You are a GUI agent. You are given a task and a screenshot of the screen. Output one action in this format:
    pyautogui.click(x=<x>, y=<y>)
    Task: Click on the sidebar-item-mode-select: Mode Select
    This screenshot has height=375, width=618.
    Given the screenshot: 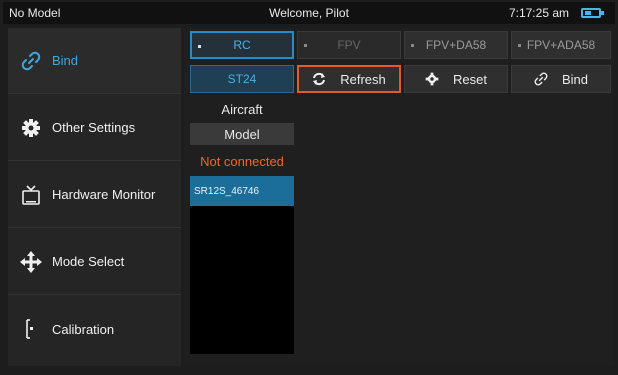 What is the action you would take?
    pyautogui.click(x=94, y=262)
    